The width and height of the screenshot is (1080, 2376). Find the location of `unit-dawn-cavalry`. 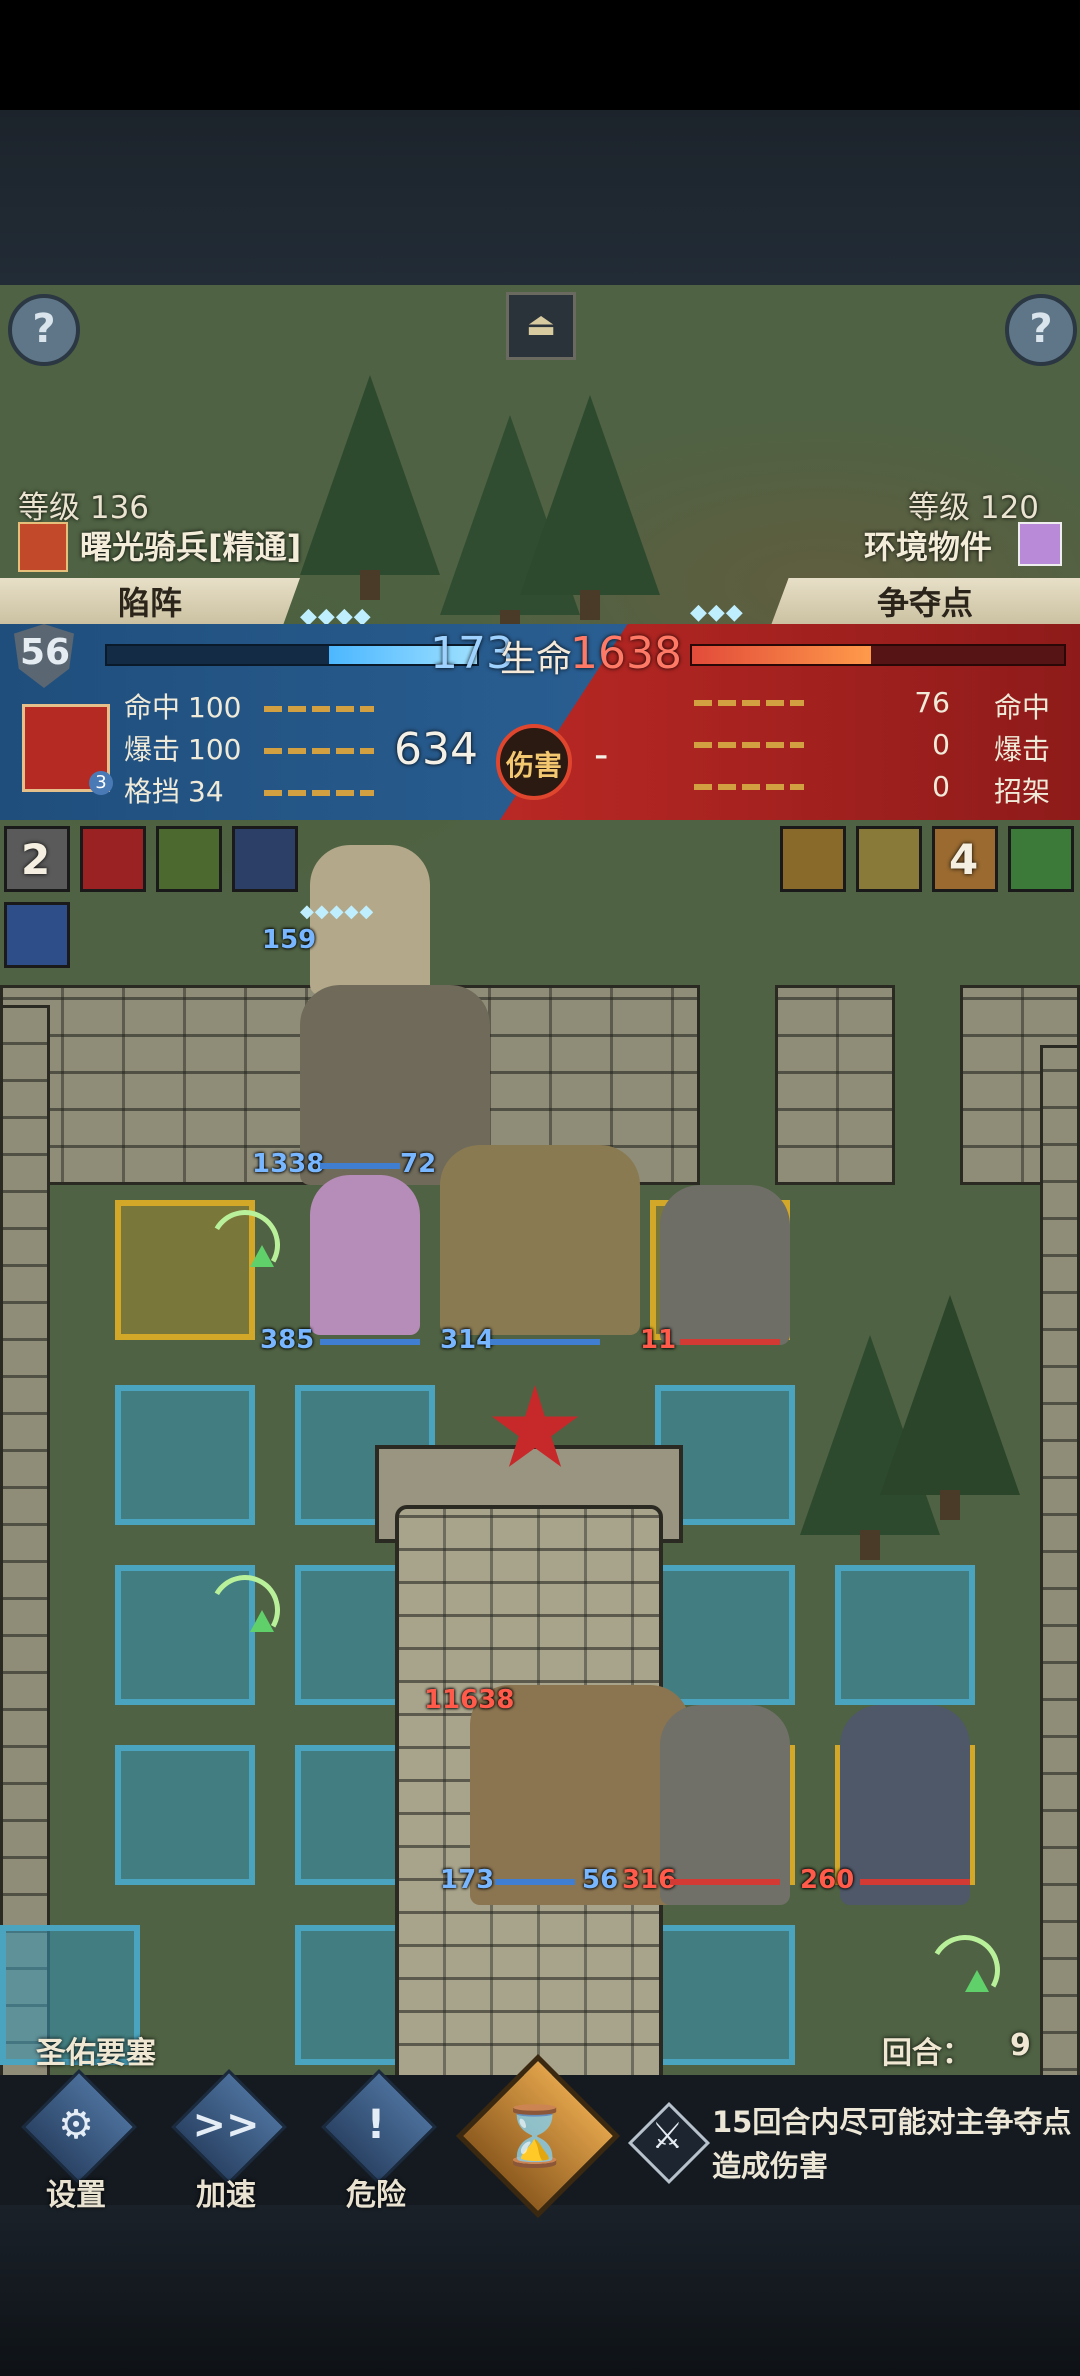

unit-dawn-cavalry is located at coordinates (540, 1240).